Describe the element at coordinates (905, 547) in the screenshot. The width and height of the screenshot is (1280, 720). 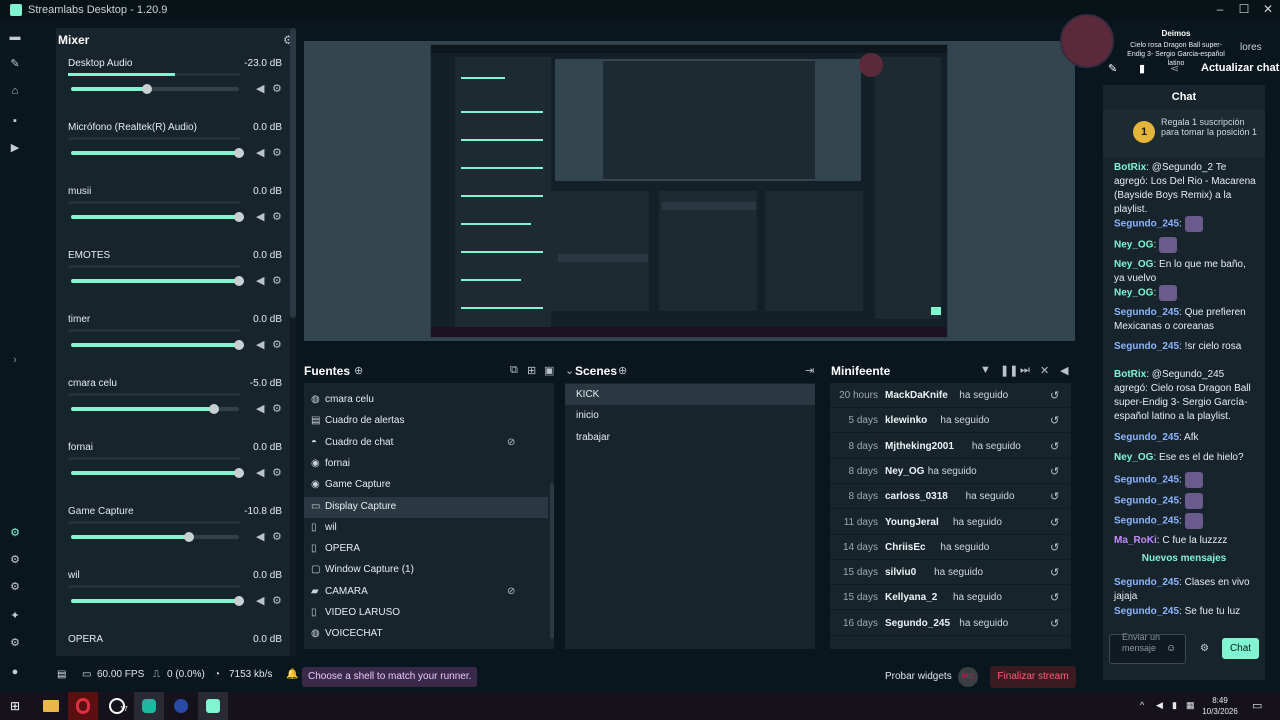
I see `minifeed-user: ChriisEc` at that location.